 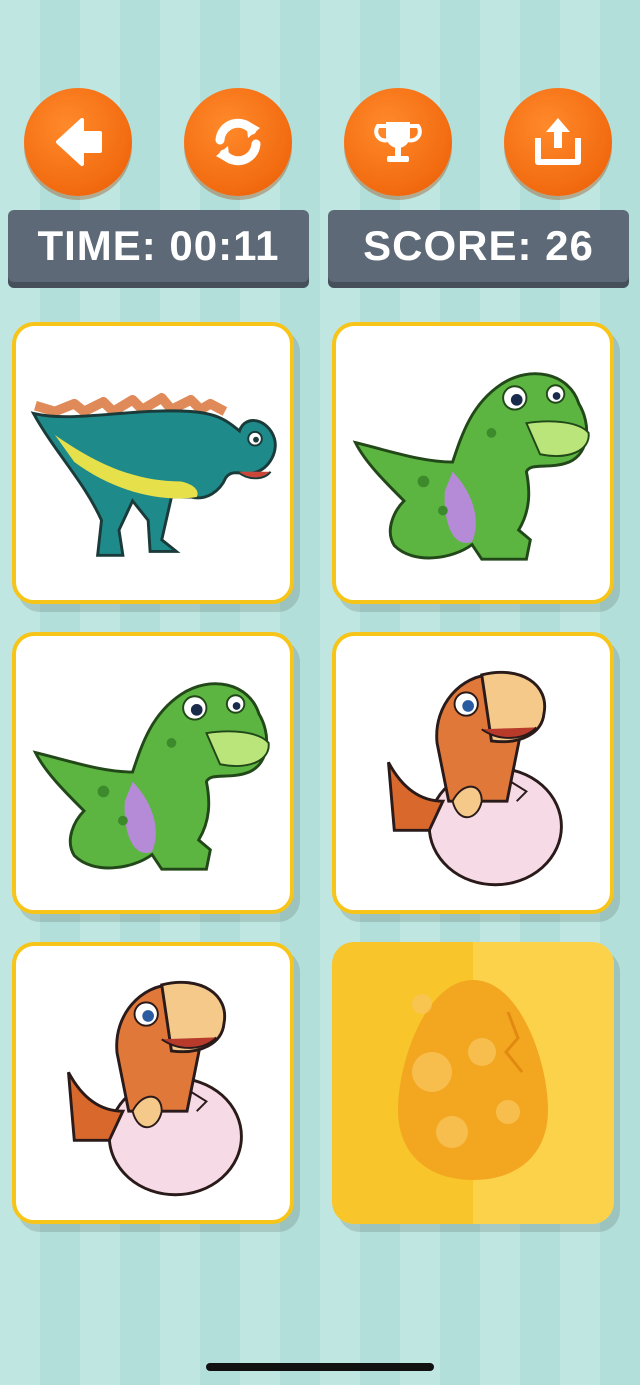 I want to click on teal-dinosaur-picture, so click(x=153, y=475).